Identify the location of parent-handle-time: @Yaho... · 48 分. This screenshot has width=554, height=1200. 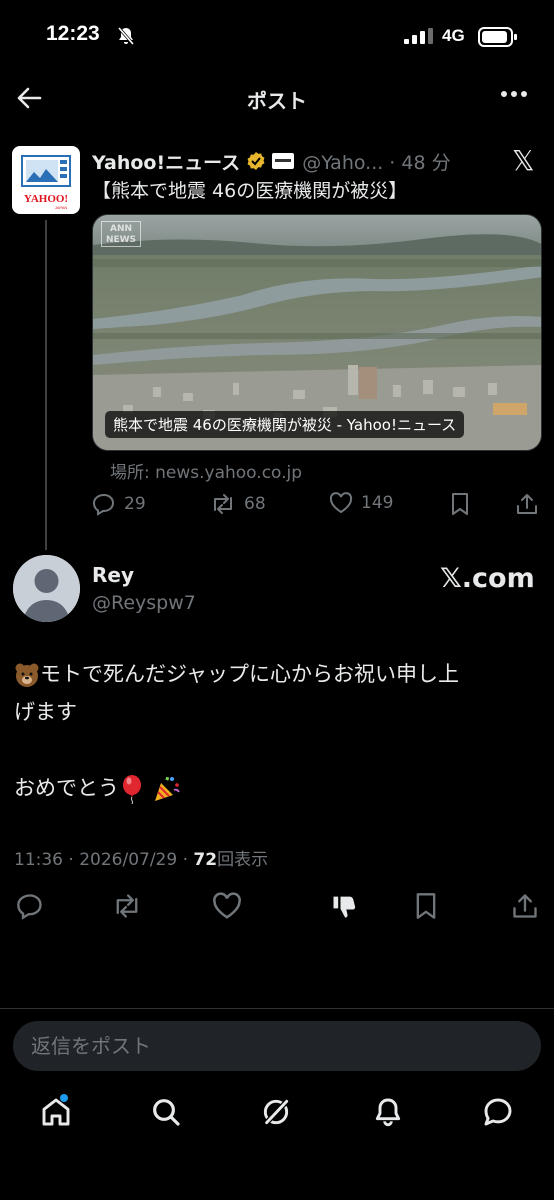
(376, 162).